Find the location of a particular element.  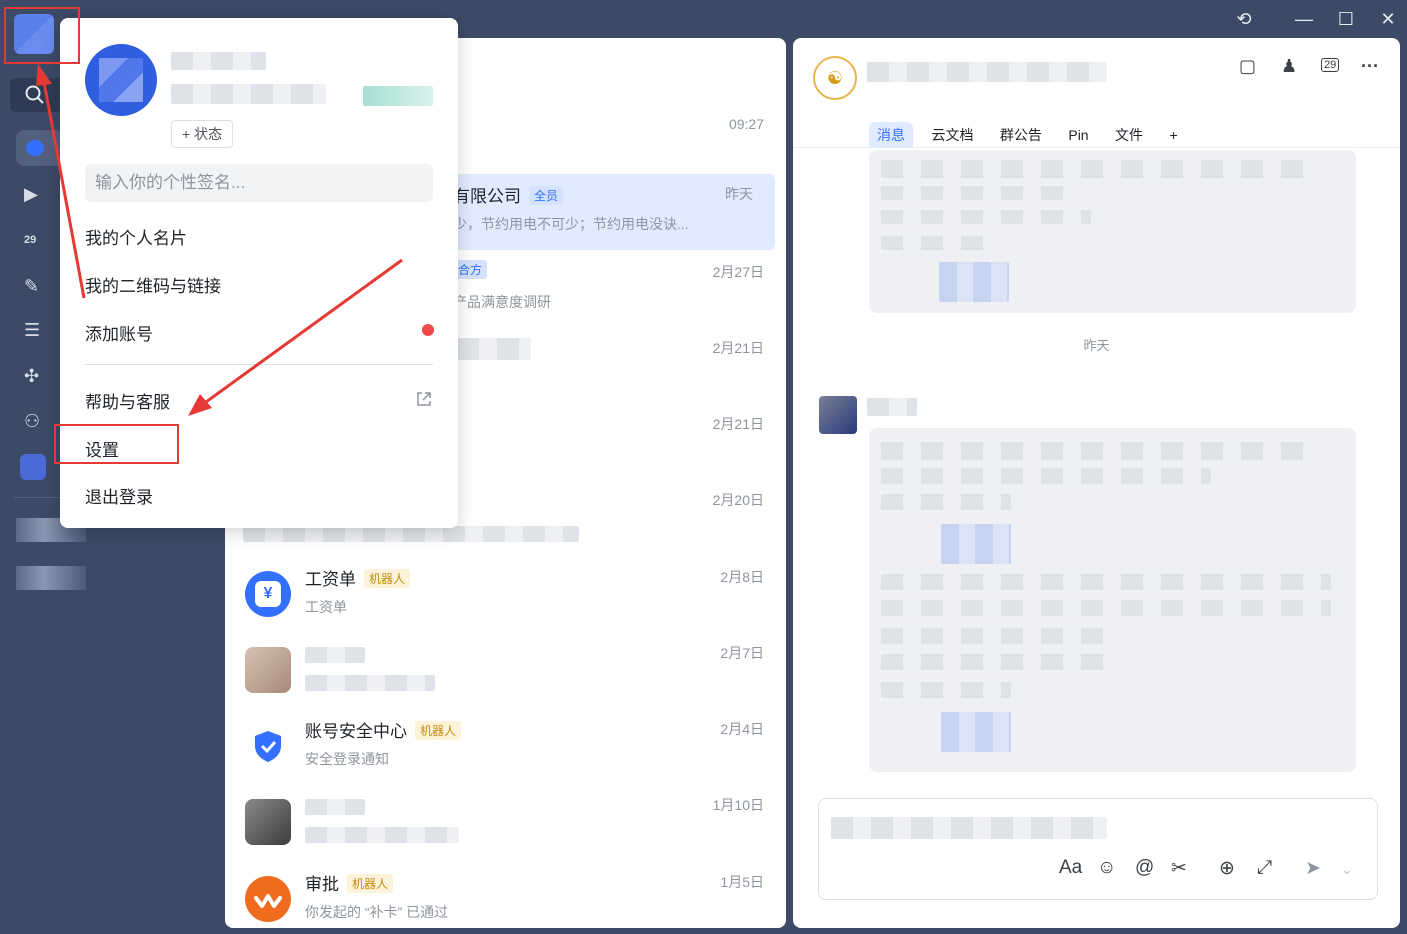

tab-cloud-docs: 云文档 is located at coordinates (952, 135).